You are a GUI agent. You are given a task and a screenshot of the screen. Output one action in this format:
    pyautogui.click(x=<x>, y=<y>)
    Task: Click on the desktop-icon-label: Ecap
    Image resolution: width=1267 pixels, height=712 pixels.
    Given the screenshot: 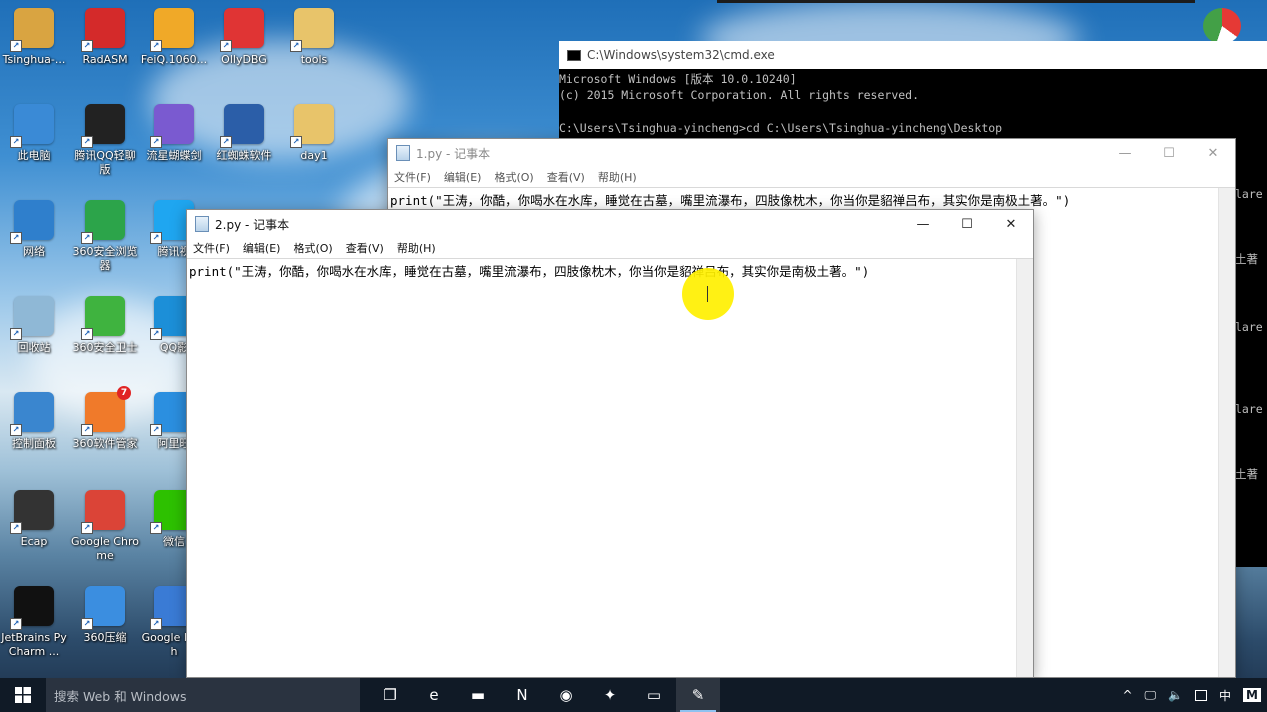 What is the action you would take?
    pyautogui.click(x=34, y=541)
    